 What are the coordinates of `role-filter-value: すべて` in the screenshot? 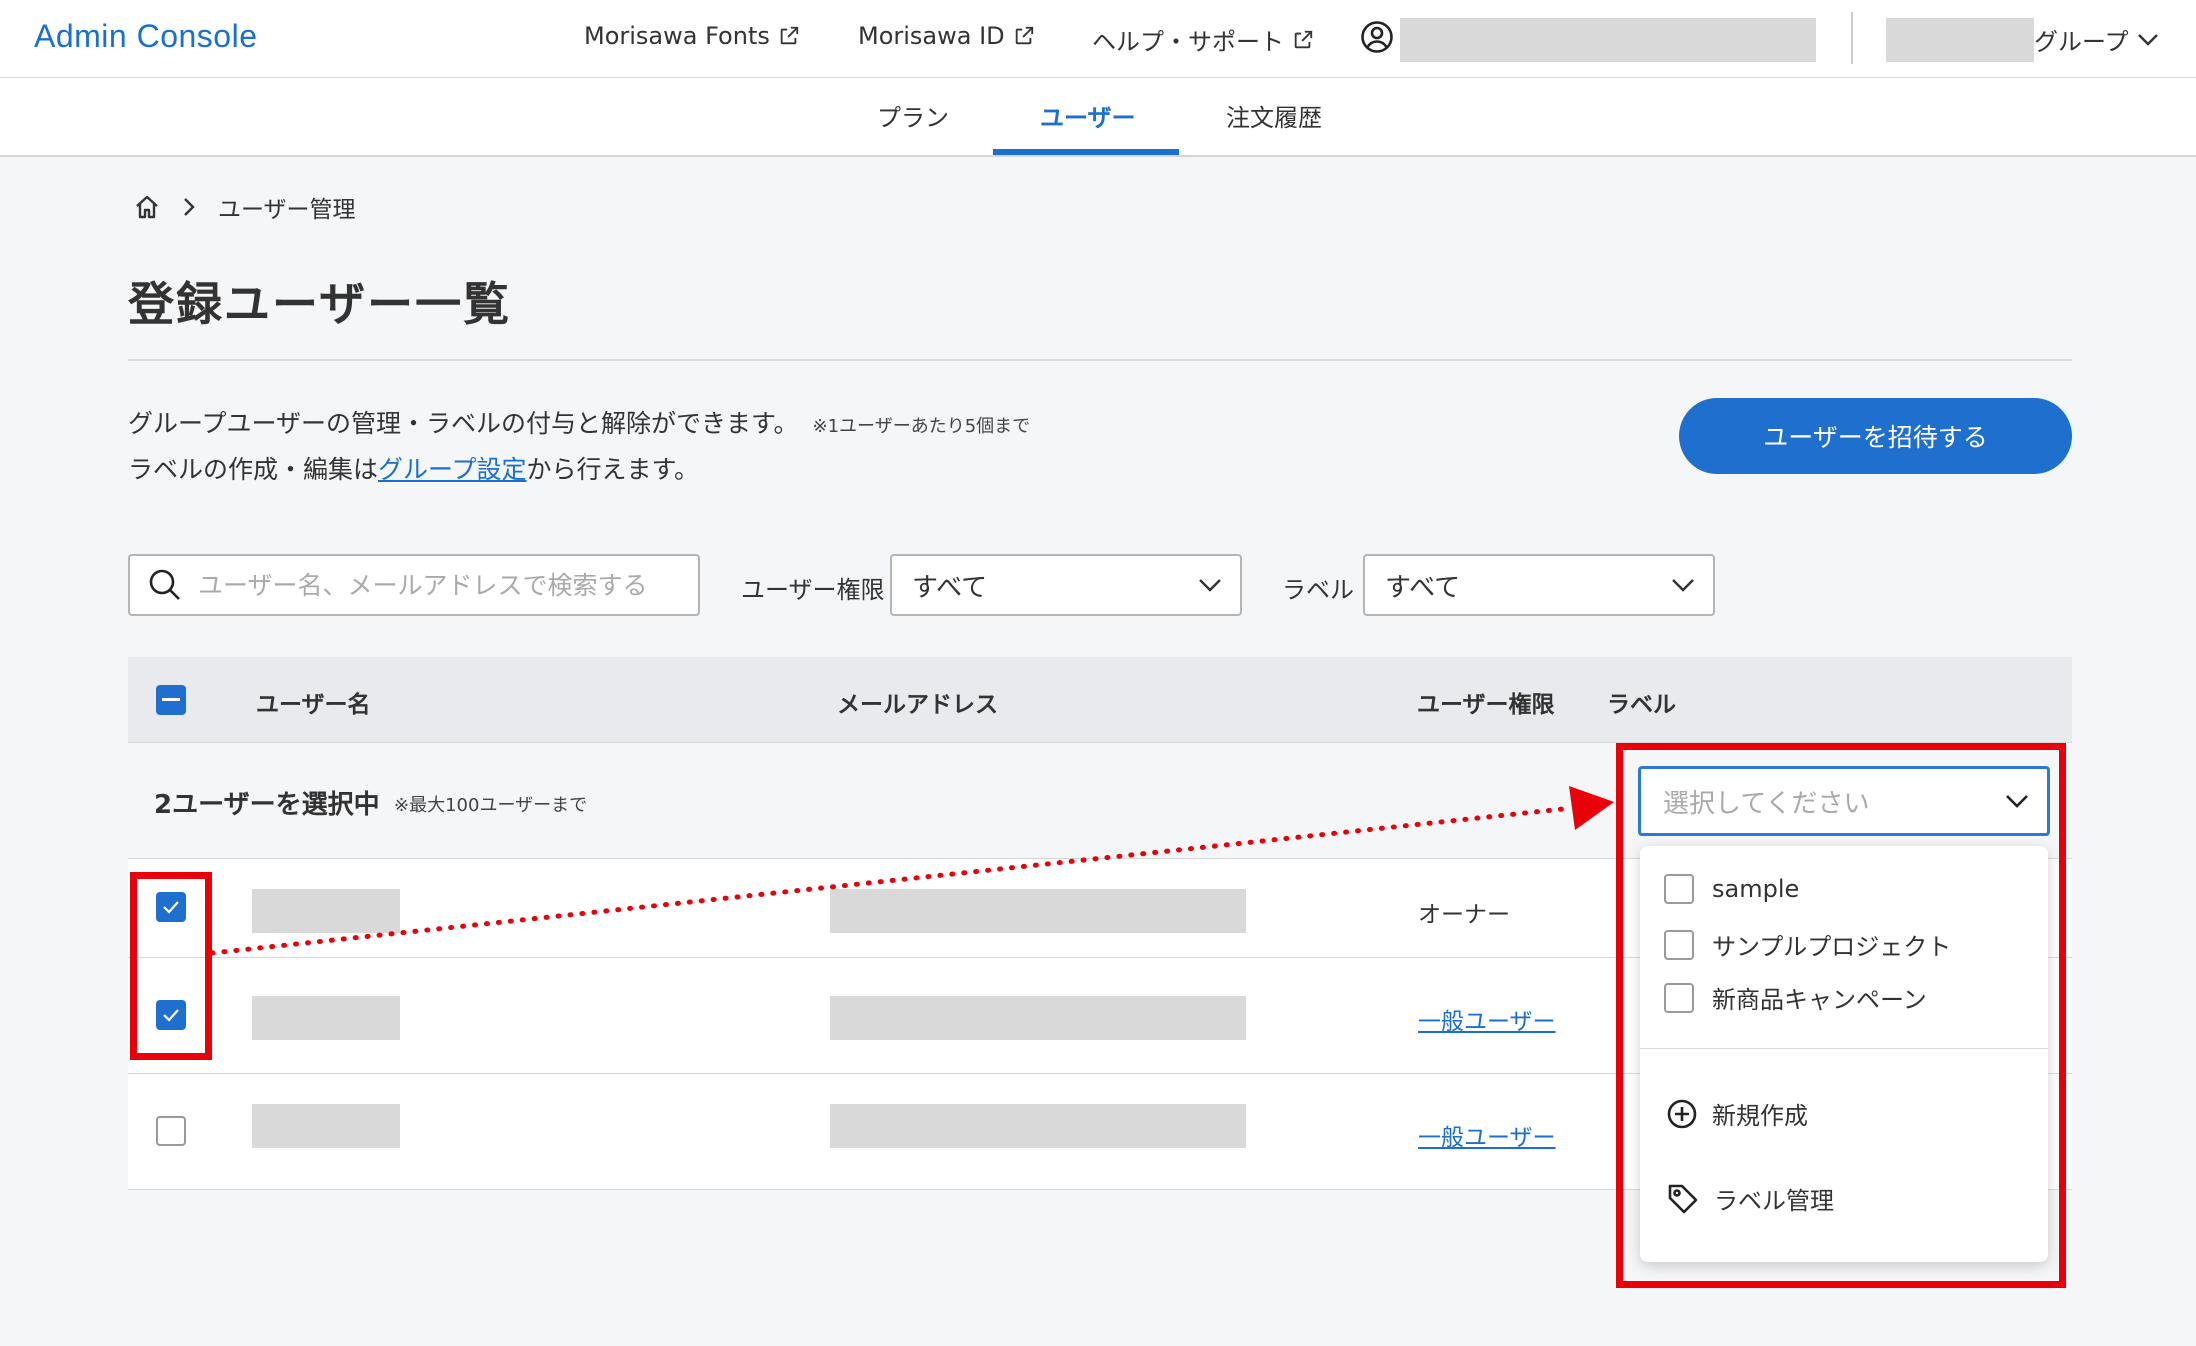 It's located at (950, 587).